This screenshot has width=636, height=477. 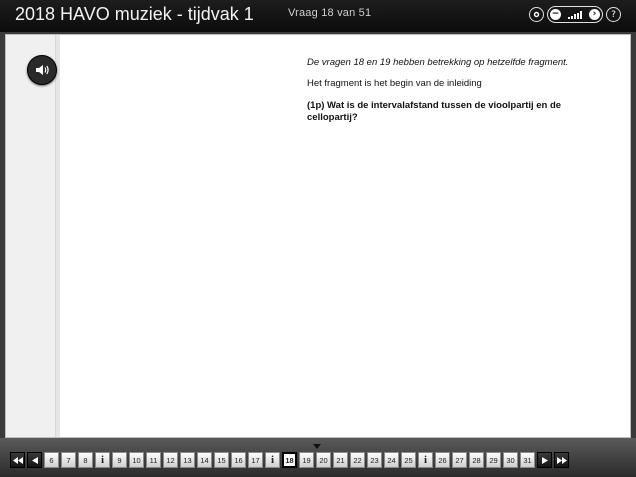 I want to click on question-21-button: 21, so click(x=340, y=460).